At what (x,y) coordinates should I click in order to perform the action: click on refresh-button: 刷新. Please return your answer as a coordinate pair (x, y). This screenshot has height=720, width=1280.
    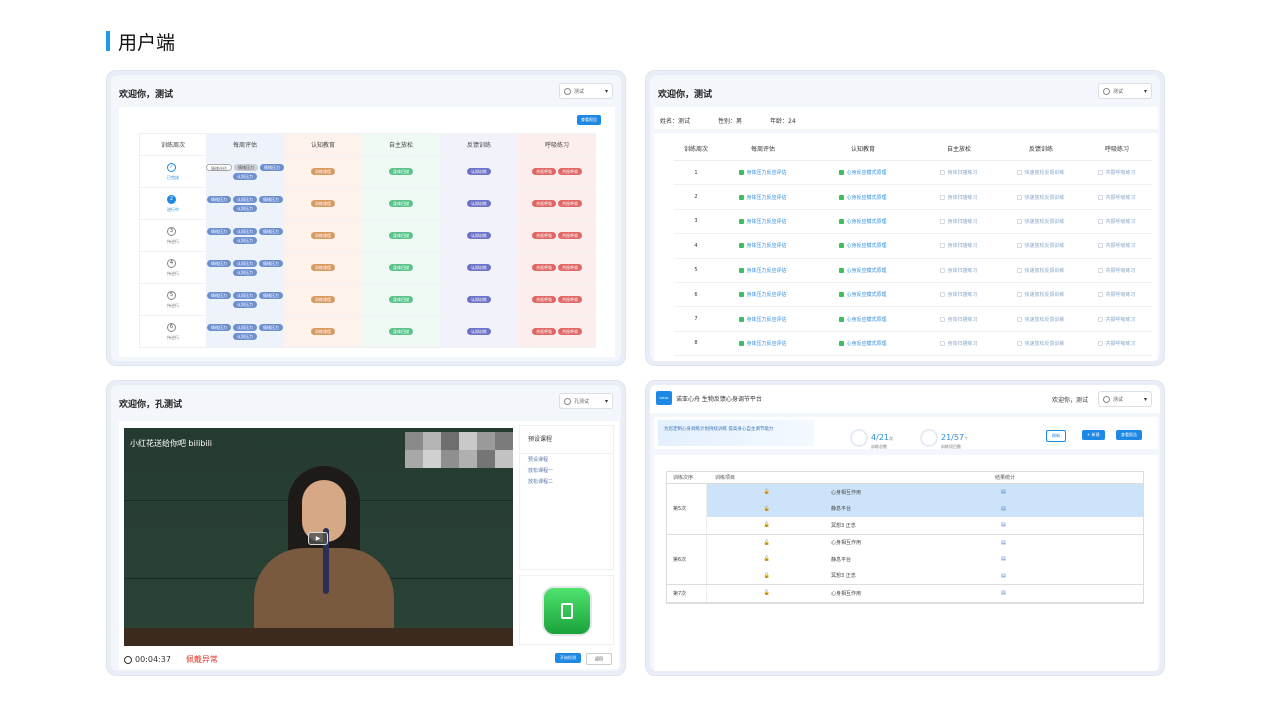
    Looking at the image, I should click on (1056, 436).